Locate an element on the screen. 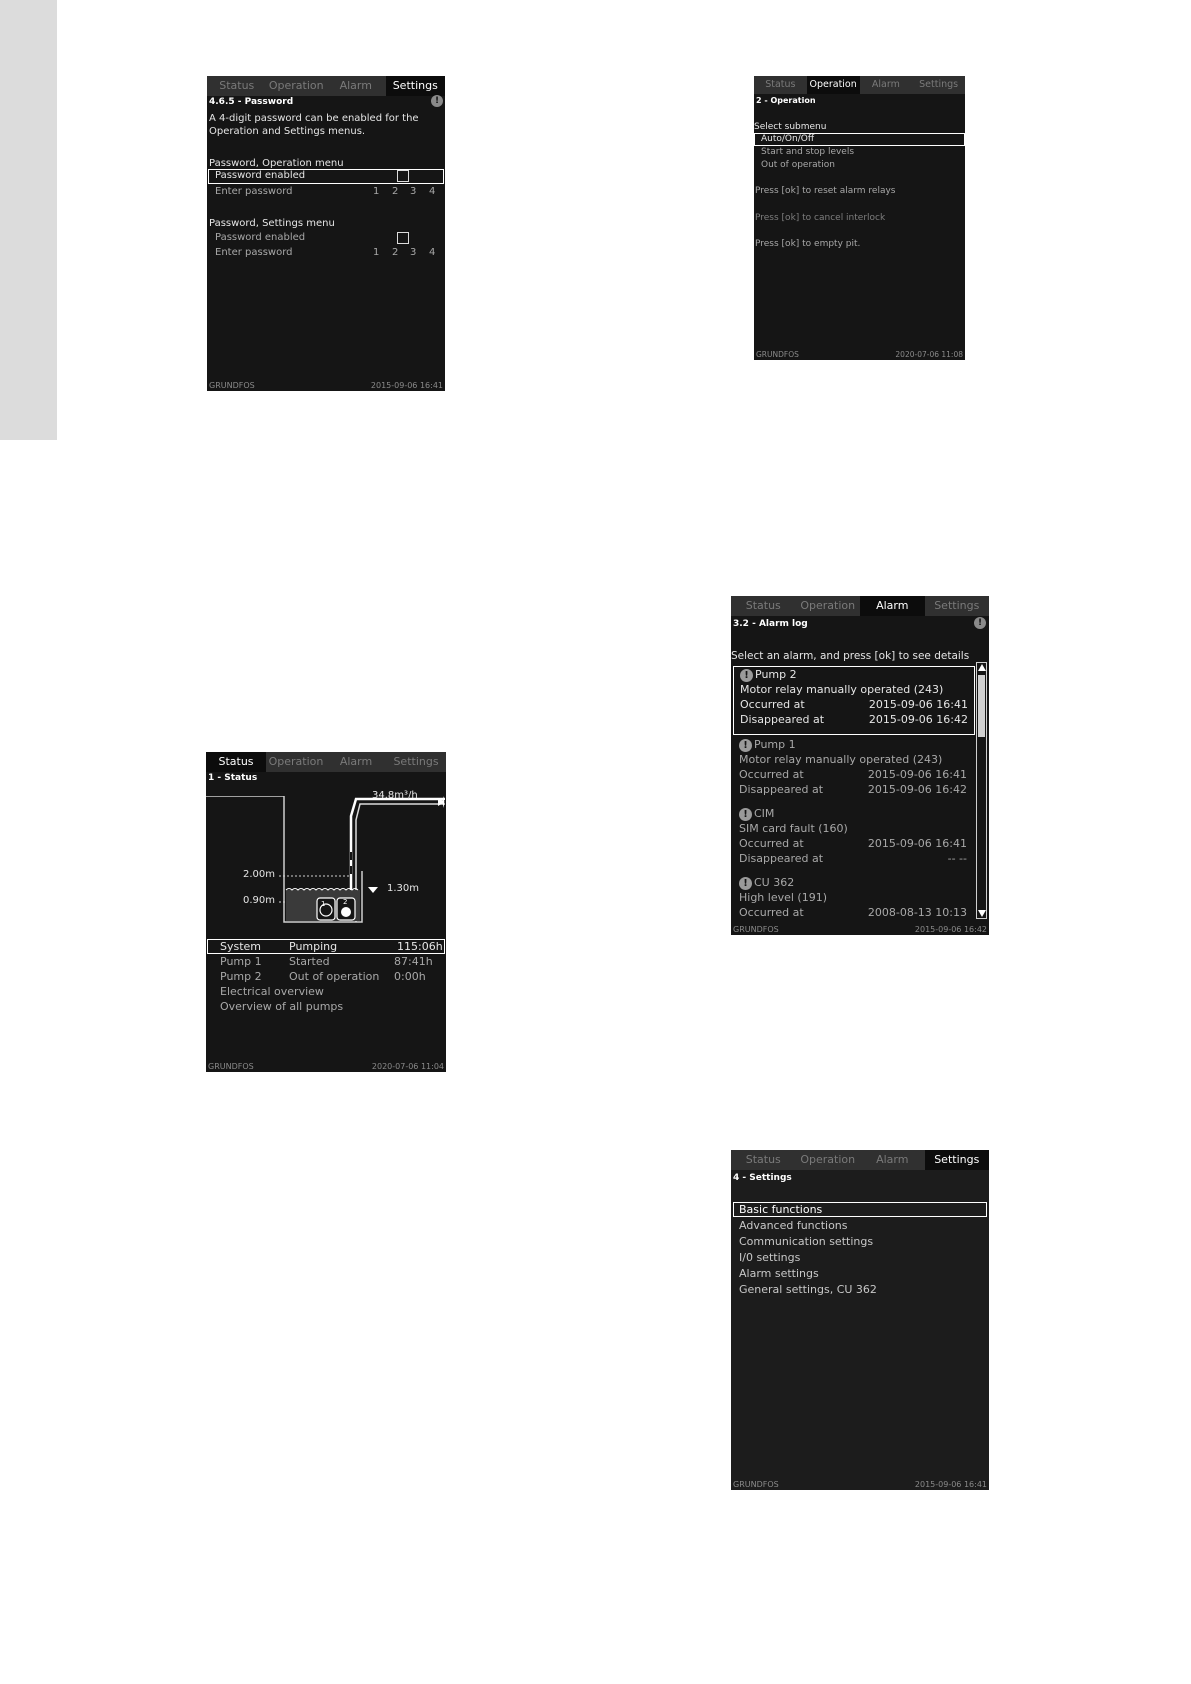 This screenshot has height=1684, width=1191. list-item-electrical-overview: Electrical overview is located at coordinates (326, 991).